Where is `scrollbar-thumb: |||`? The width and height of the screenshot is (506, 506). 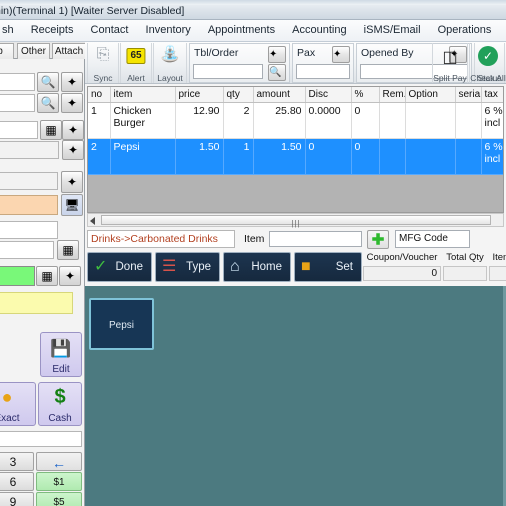 scrollbar-thumb: ||| is located at coordinates (296, 221).